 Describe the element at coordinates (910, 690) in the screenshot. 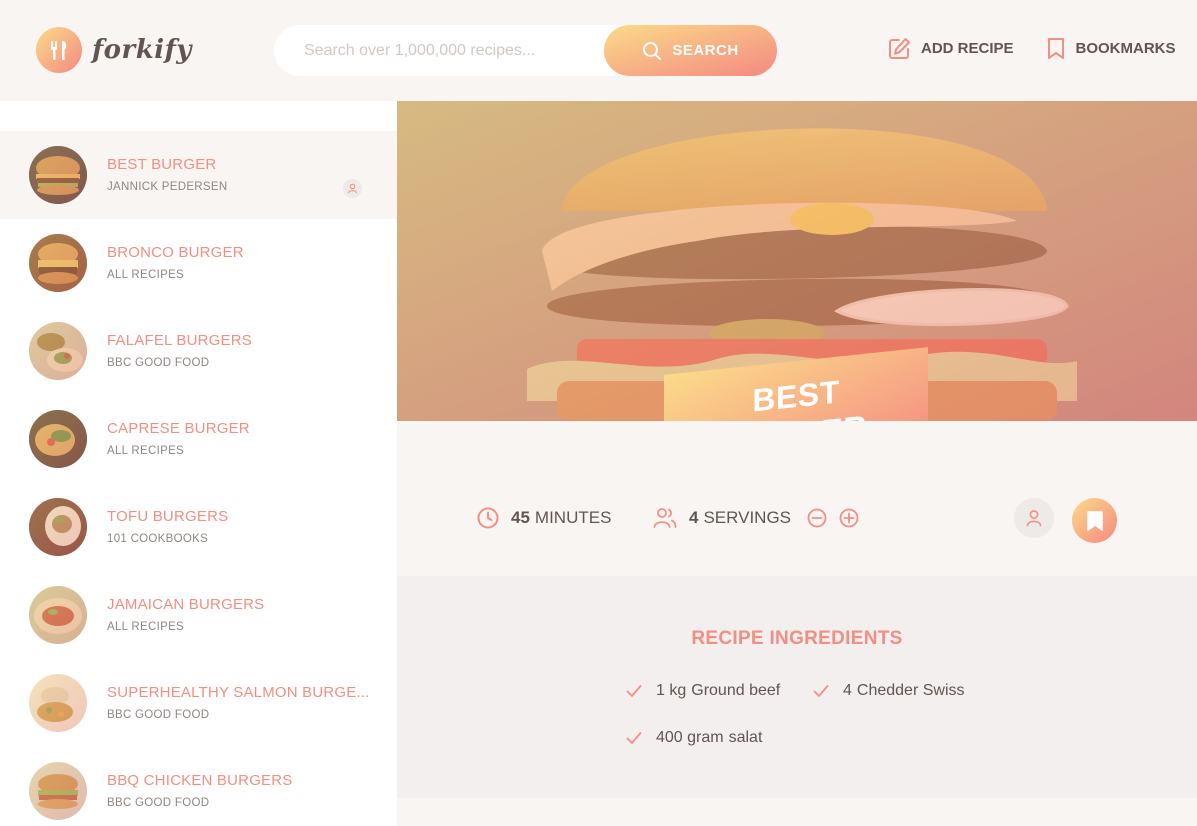

I see `ingredient-description: Chedder Swiss` at that location.